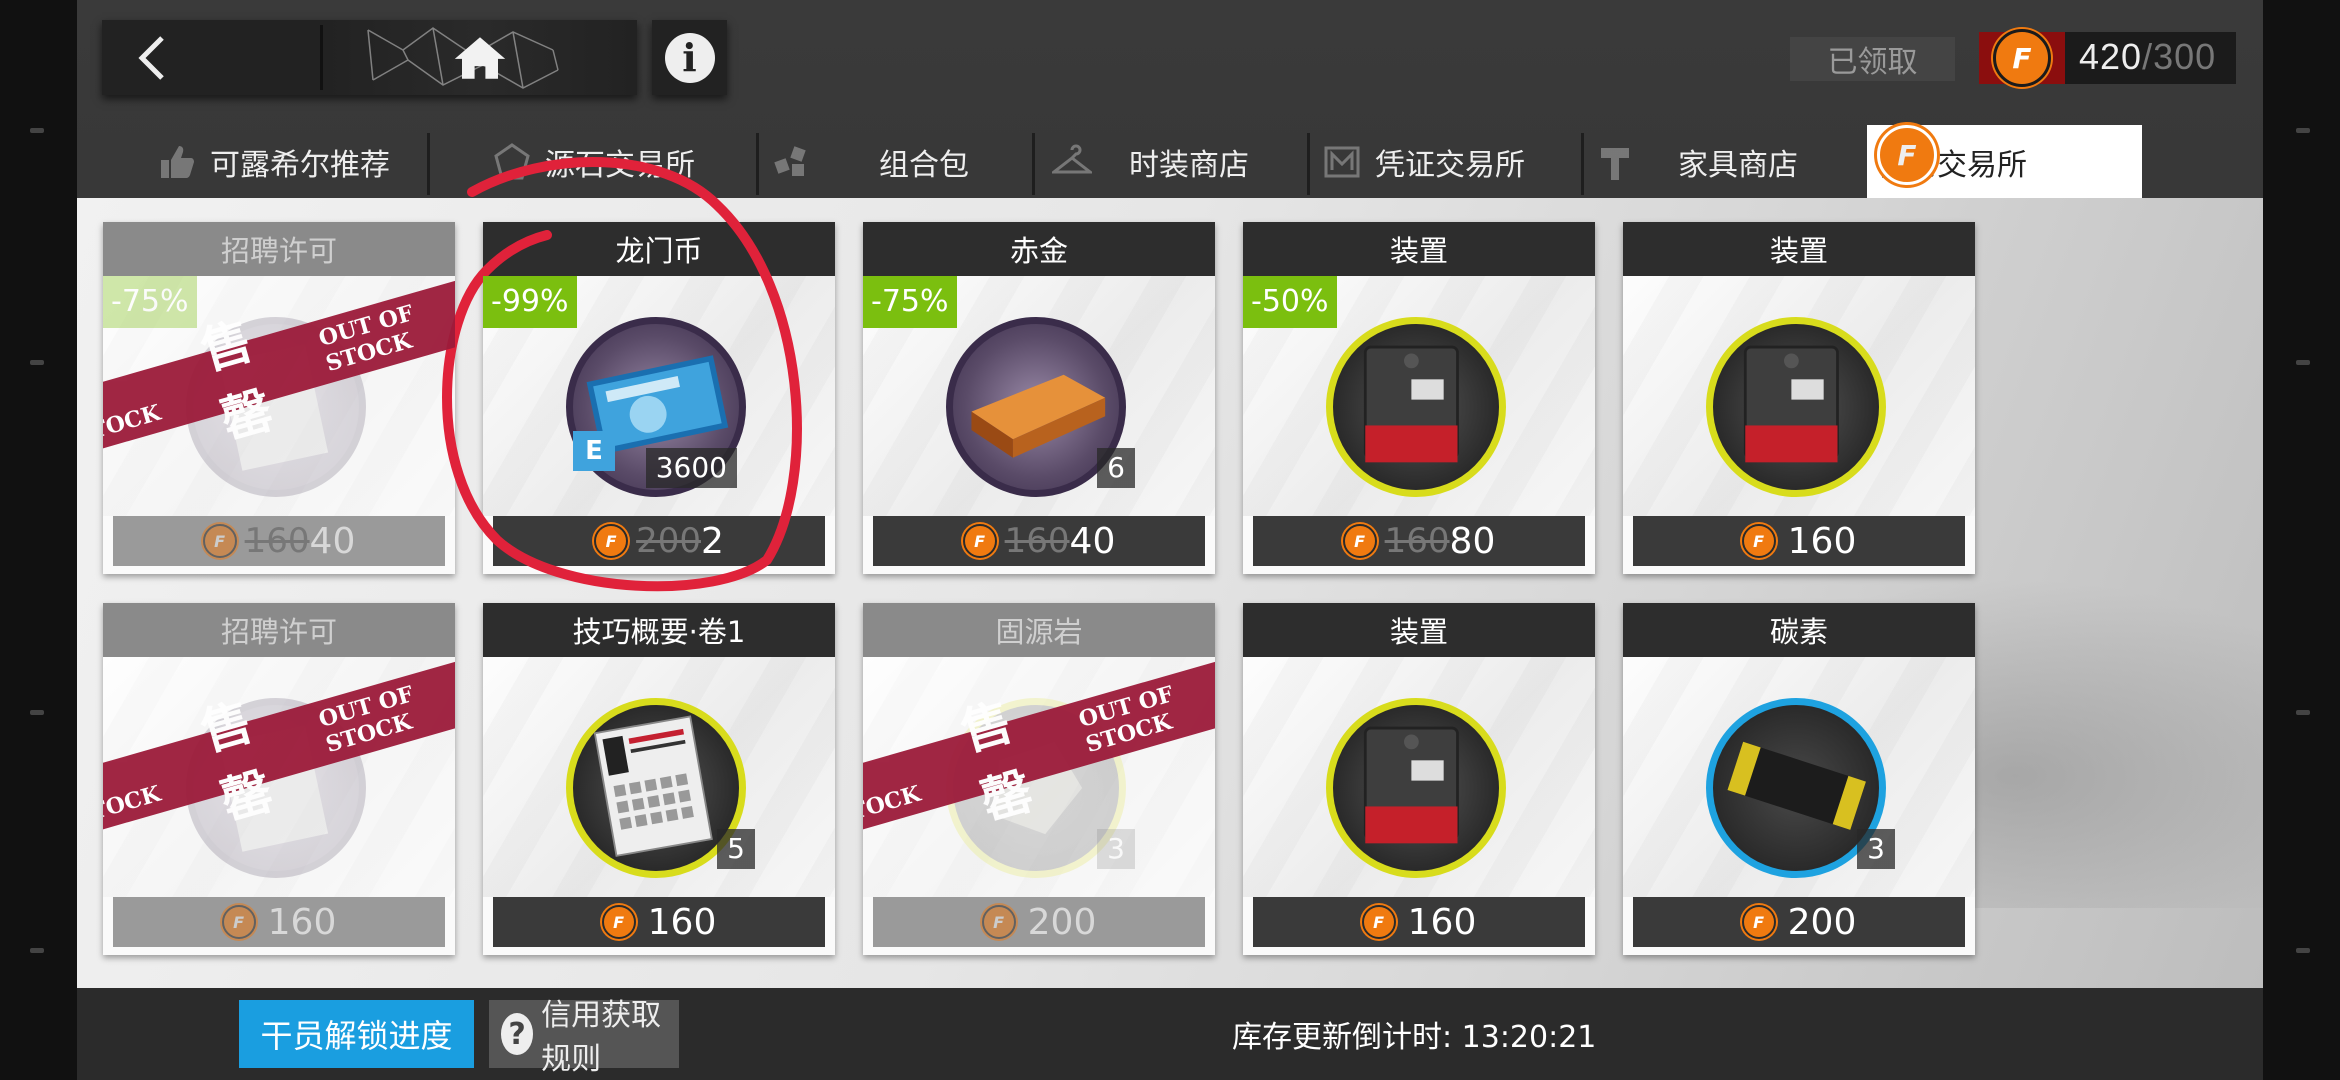 Image resolution: width=2340 pixels, height=1080 pixels. What do you see at coordinates (2301, 540) in the screenshot?
I see `device-frame-right` at bounding box center [2301, 540].